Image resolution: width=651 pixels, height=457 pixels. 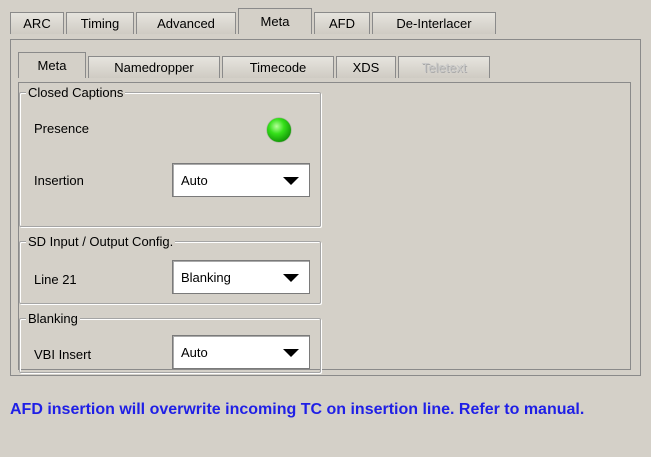 I want to click on tab-label: Timing, so click(x=100, y=23).